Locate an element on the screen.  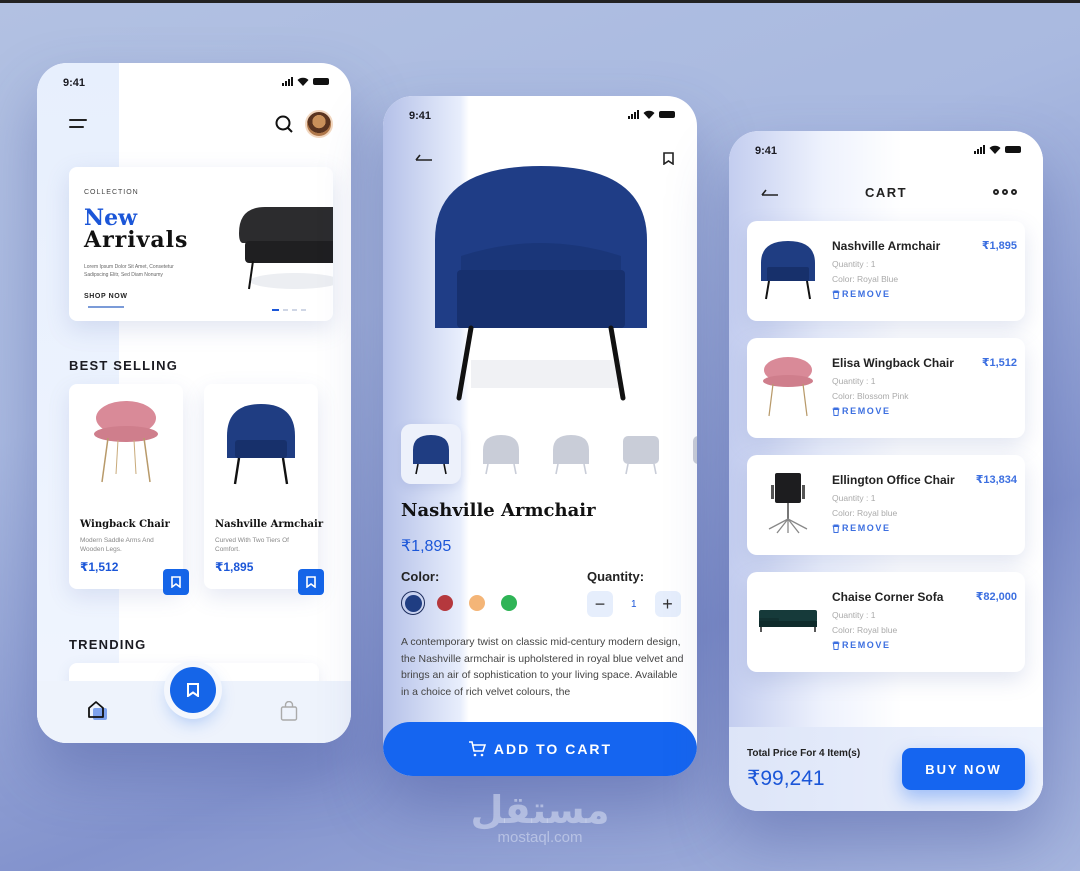
cart-item-color: Color: Royal Blue is located at coordinates (865, 279).